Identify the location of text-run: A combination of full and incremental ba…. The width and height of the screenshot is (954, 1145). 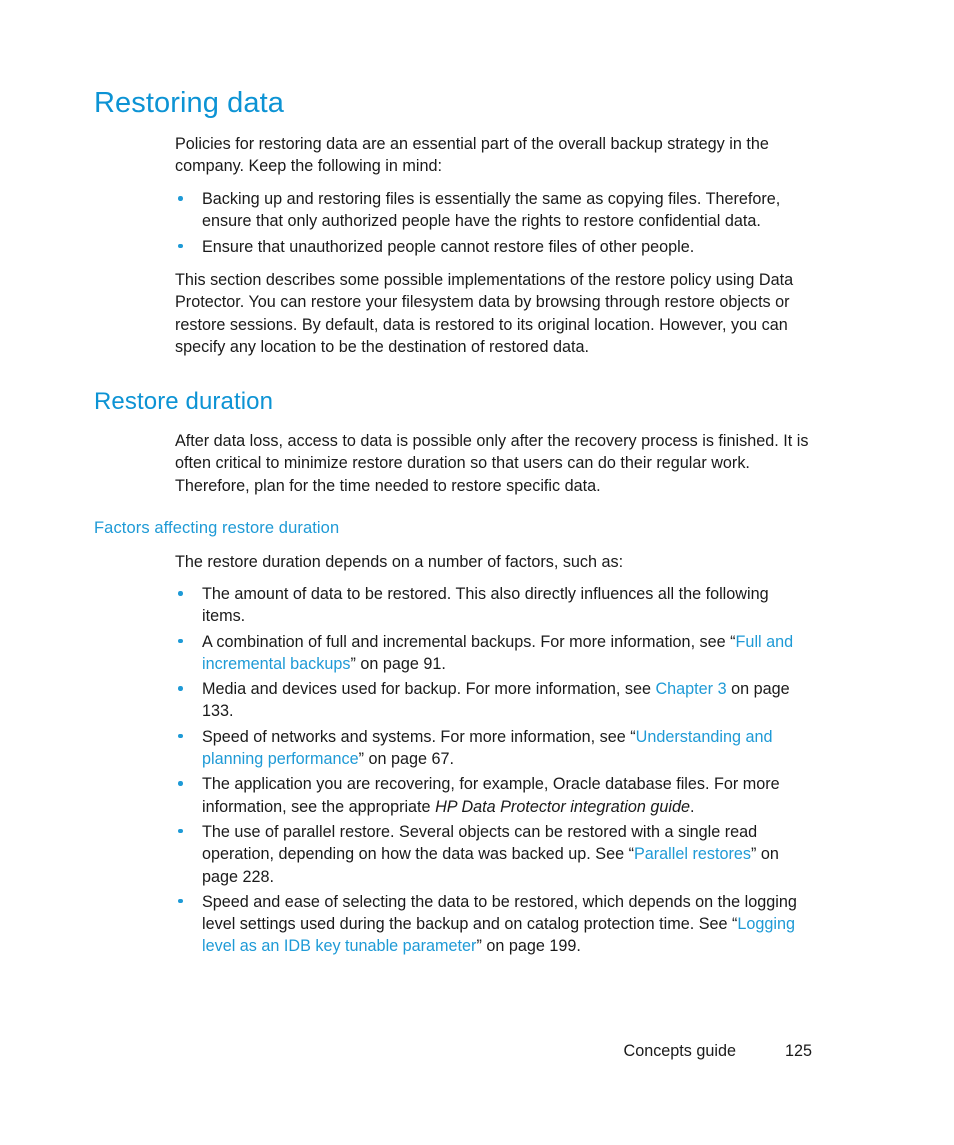
(469, 641).